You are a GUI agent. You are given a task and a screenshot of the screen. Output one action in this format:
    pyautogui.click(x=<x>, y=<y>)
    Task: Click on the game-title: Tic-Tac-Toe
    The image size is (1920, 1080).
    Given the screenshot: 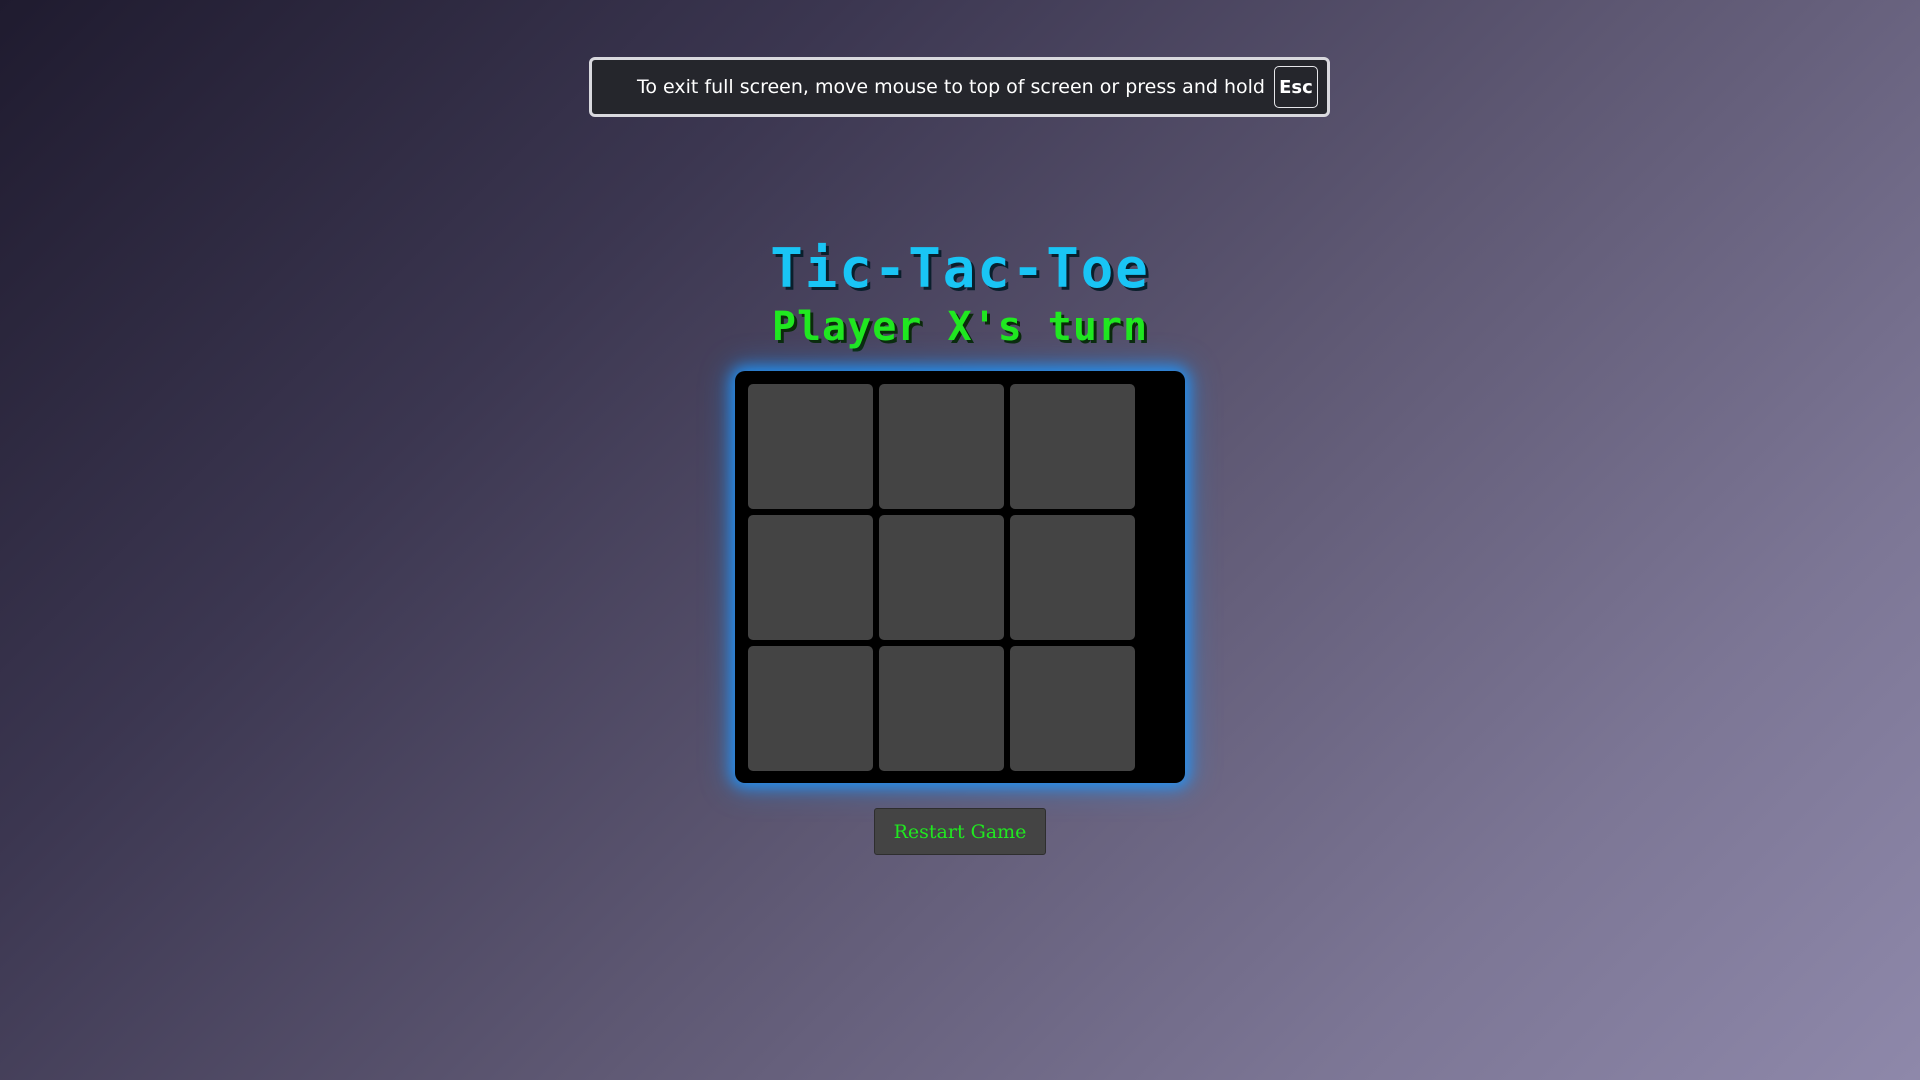 What is the action you would take?
    pyautogui.click(x=960, y=268)
    